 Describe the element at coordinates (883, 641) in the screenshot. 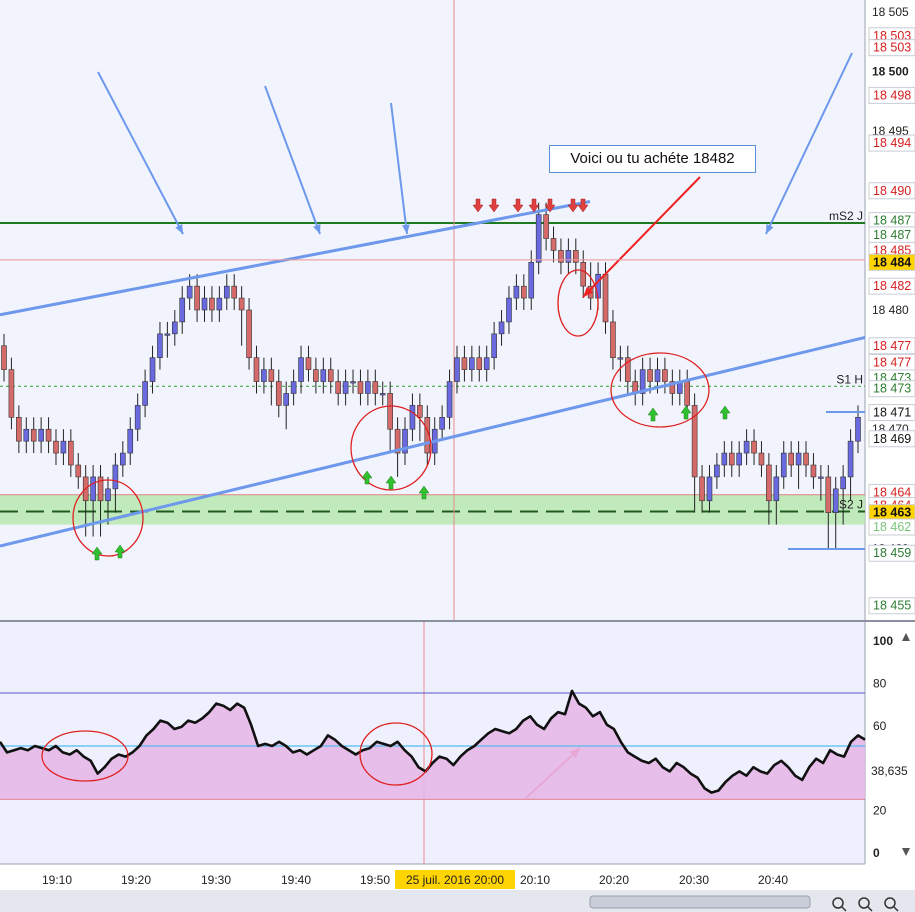

I see `osc-tick-label: 100` at that location.